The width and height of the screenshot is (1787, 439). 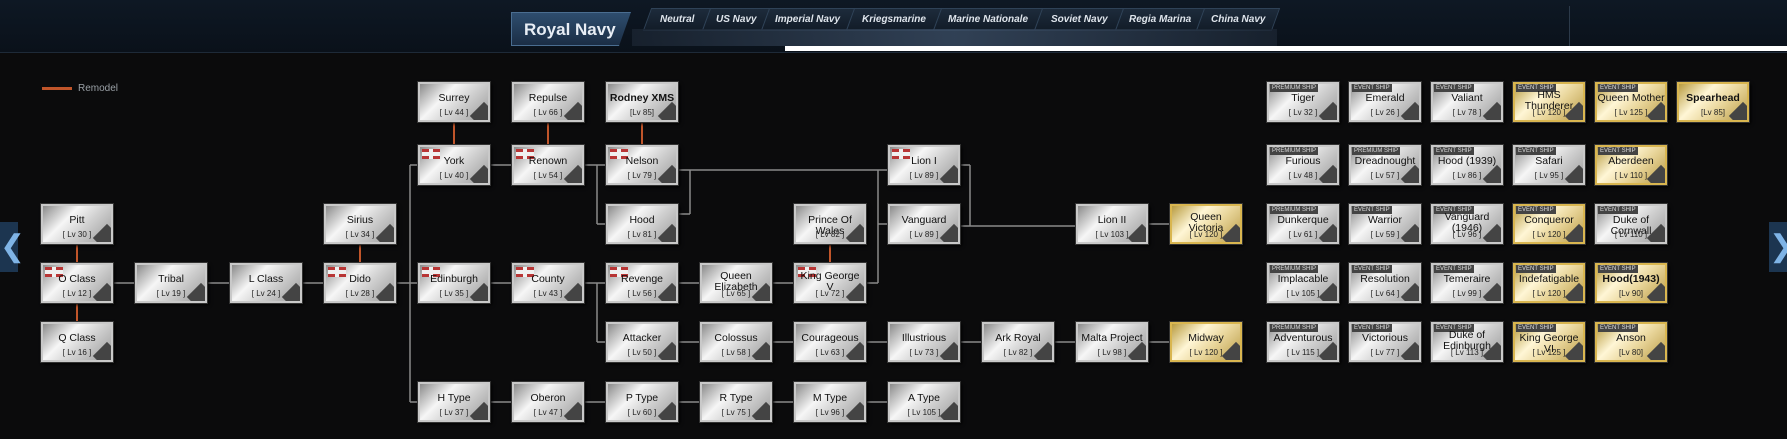 I want to click on ship-card-county: County[ Lv 43 ], so click(x=548, y=283).